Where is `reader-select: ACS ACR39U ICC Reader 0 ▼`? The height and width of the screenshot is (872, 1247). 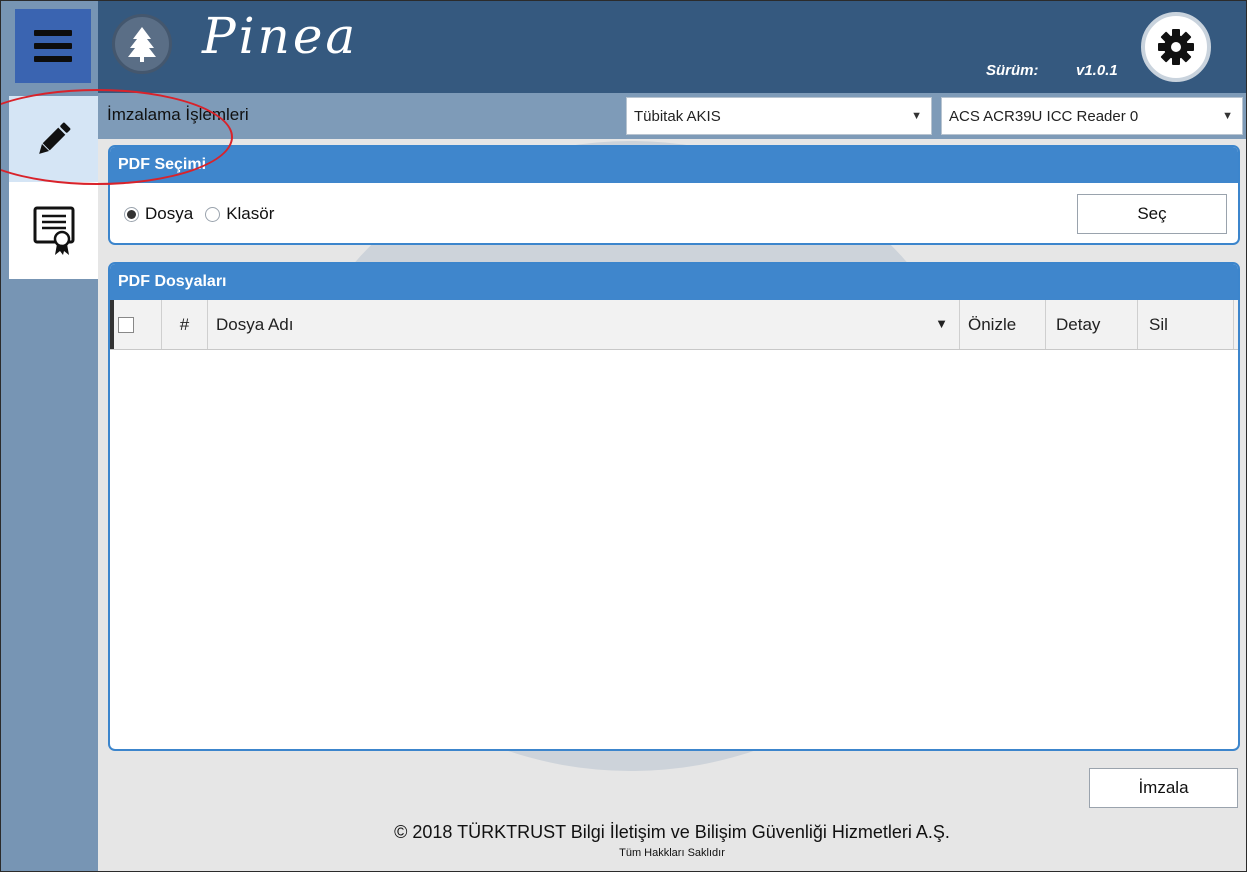 reader-select: ACS ACR39U ICC Reader 0 ▼ is located at coordinates (1092, 116).